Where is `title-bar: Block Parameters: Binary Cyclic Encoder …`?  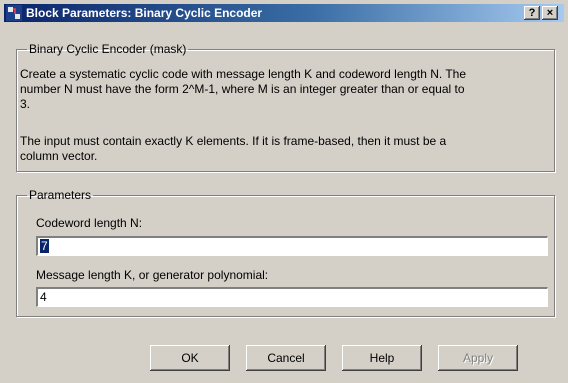
title-bar: Block Parameters: Binary Cyclic Encoder … is located at coordinates (284, 13).